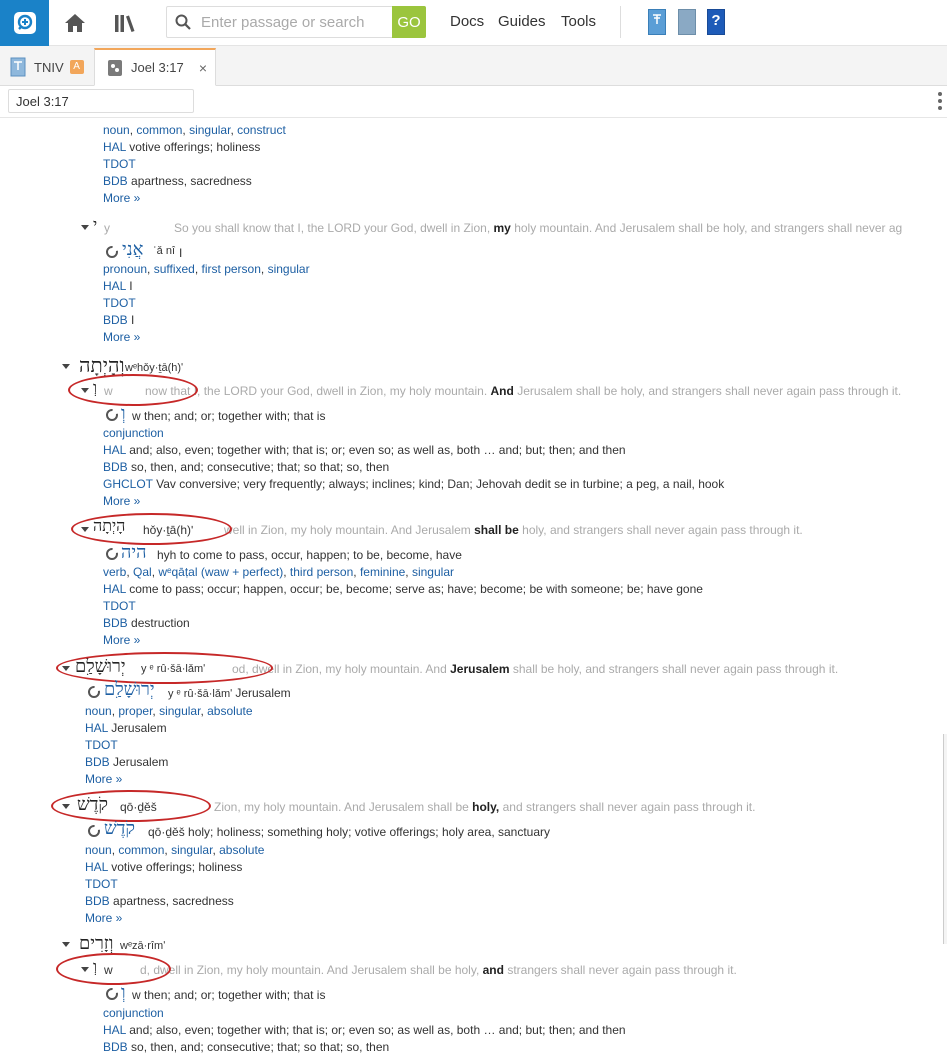  I want to click on e3-lemma: וְ, so click(123, 414).